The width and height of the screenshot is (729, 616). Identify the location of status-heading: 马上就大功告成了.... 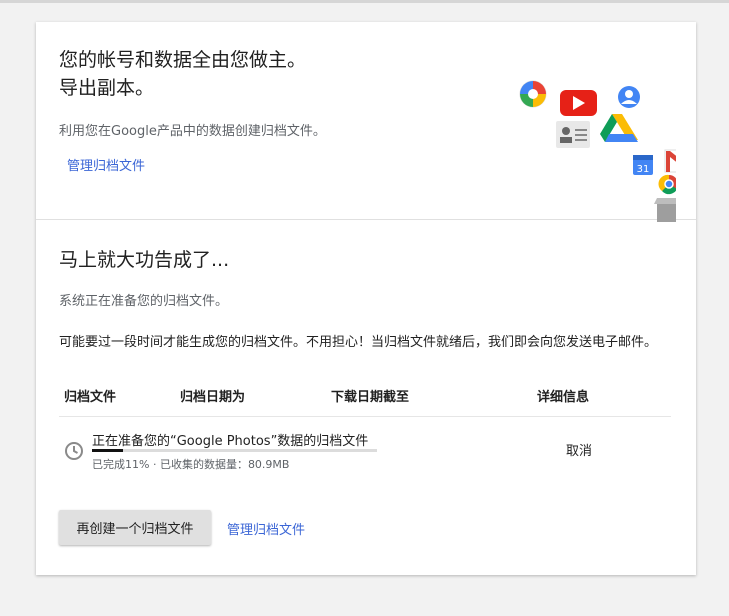
(144, 260).